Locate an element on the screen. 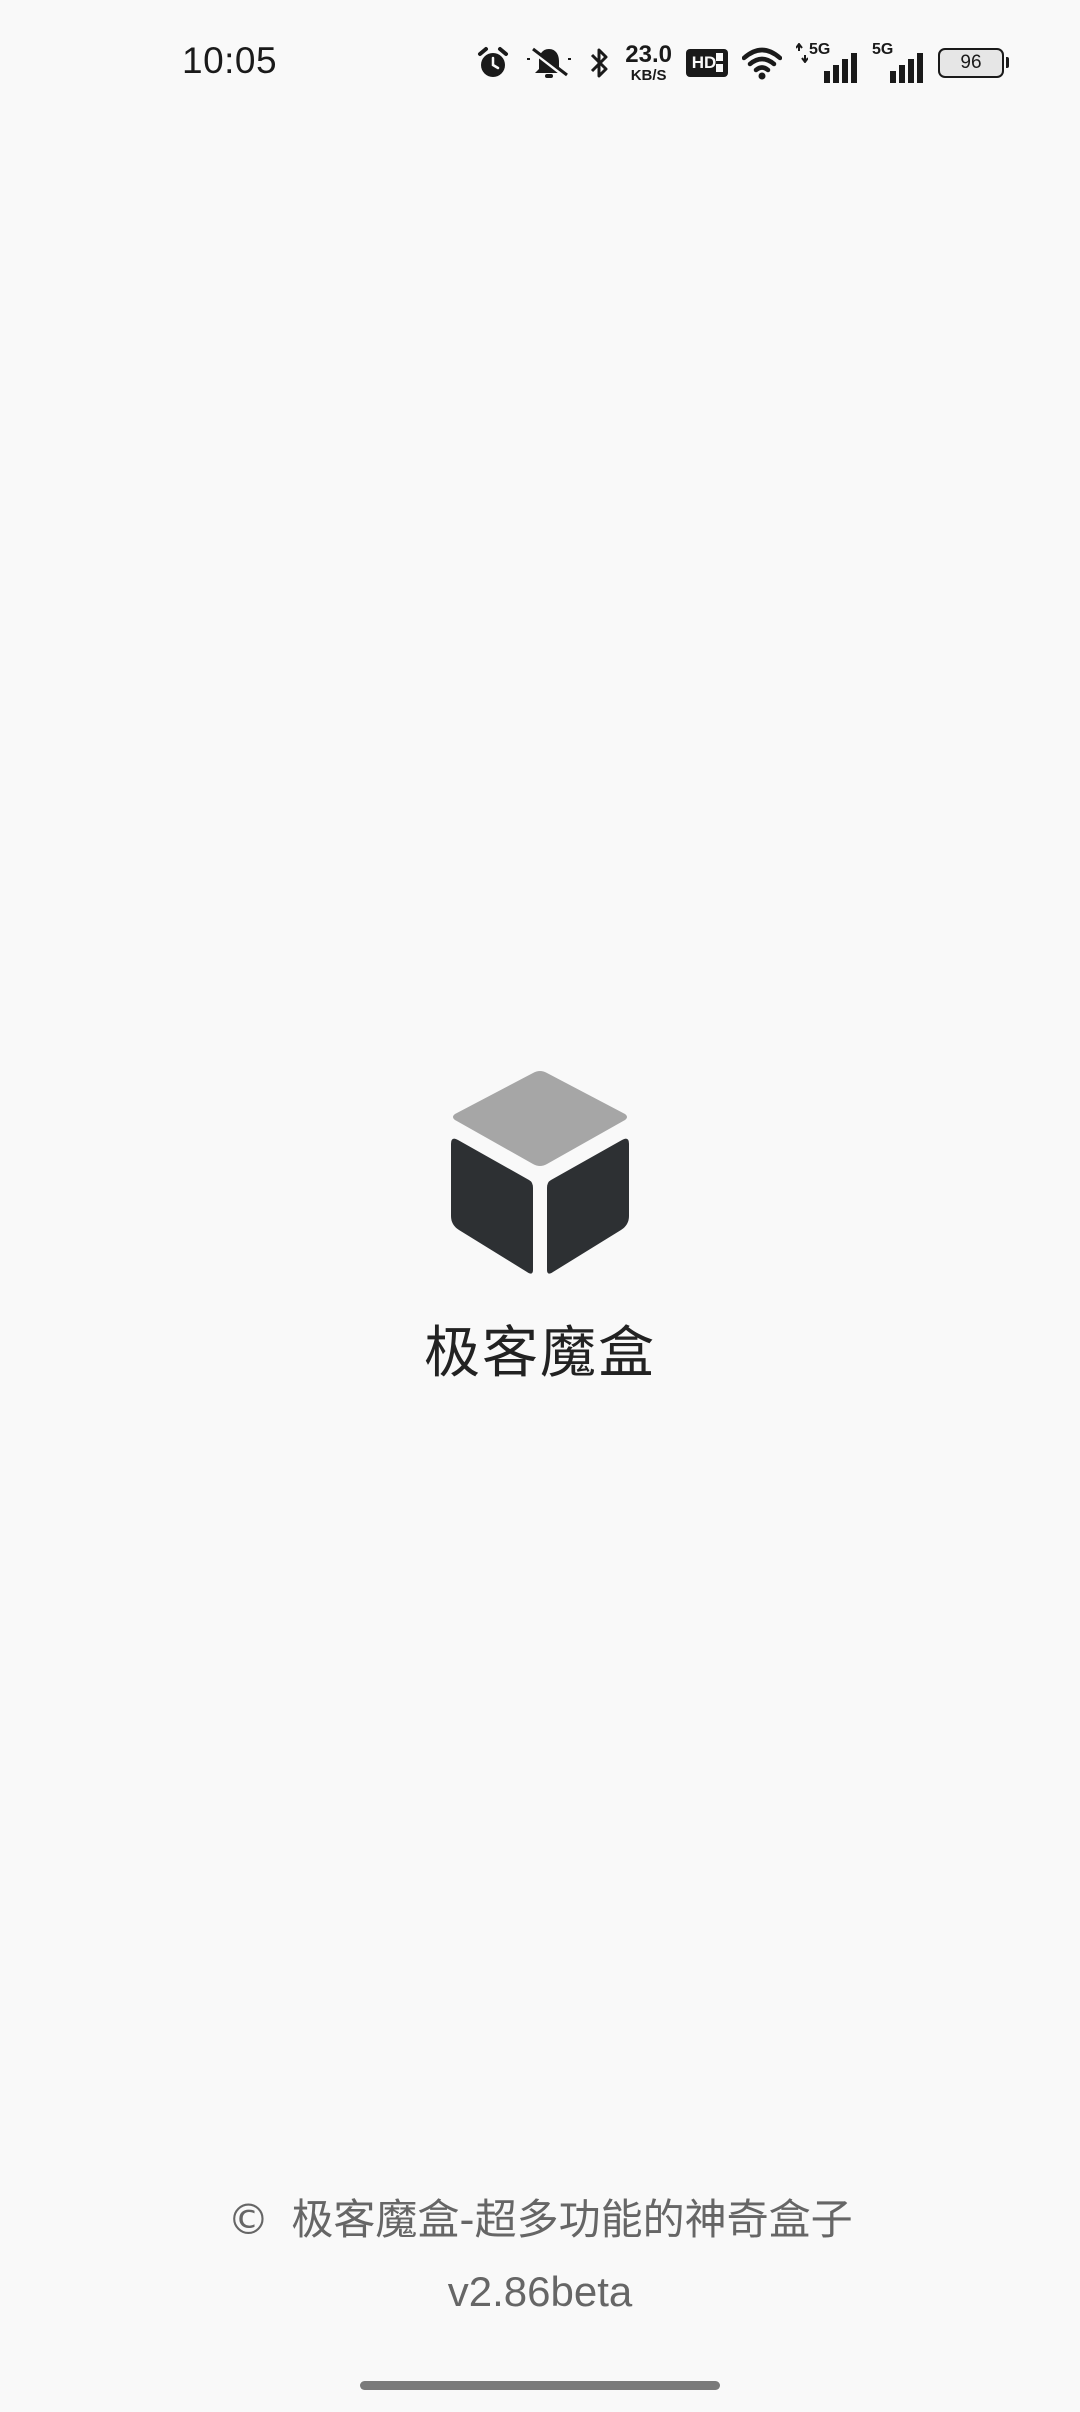  bluetooth-icon is located at coordinates (599, 63).